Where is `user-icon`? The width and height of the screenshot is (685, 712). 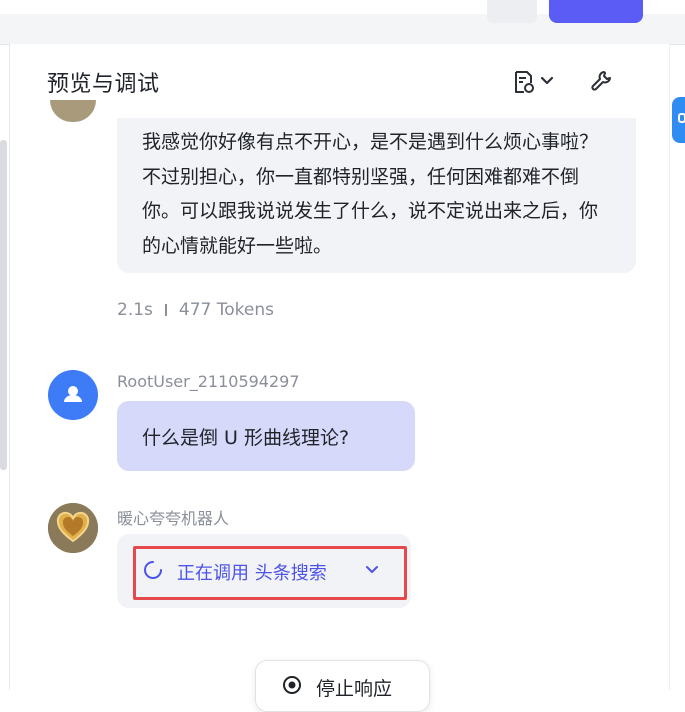 user-icon is located at coordinates (73, 394).